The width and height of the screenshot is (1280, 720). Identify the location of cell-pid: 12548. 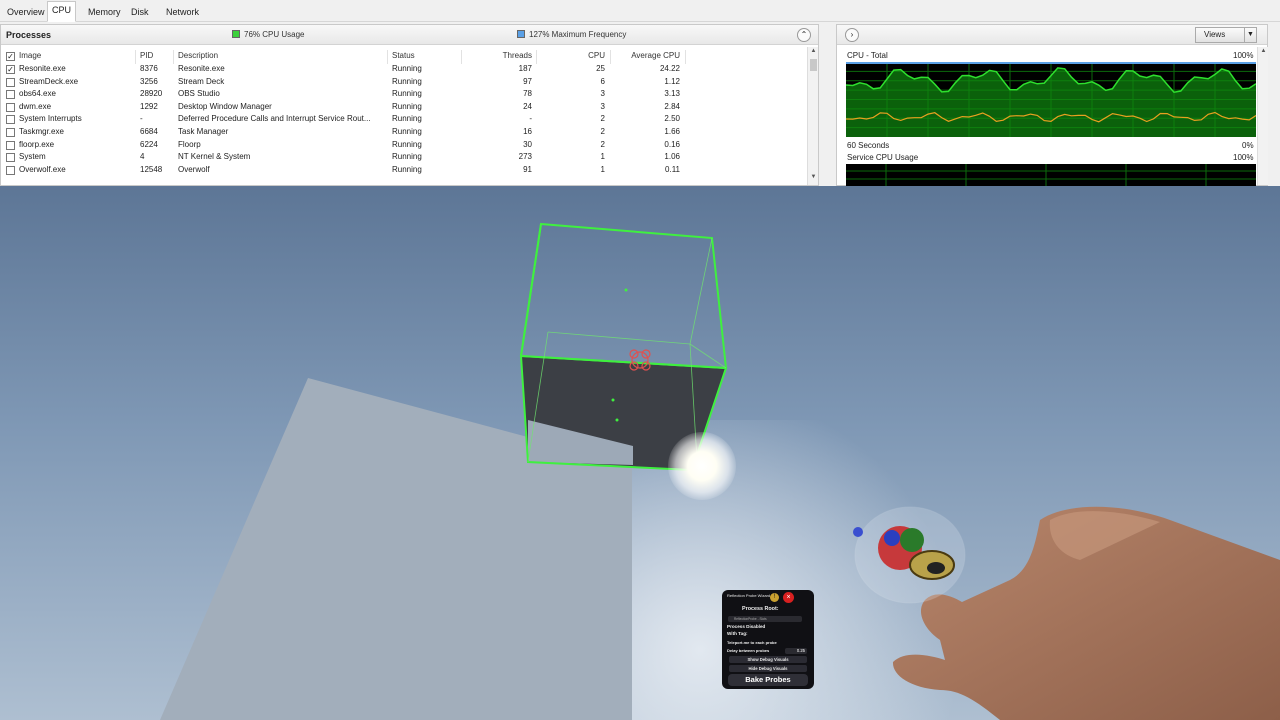
(151, 169).